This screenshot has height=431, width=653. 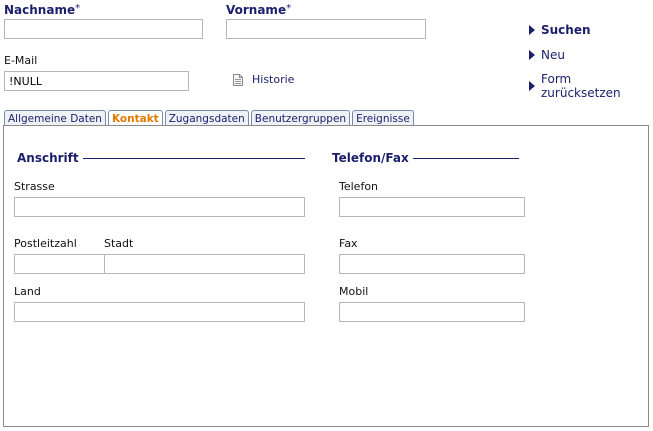 I want to click on zip-field, so click(x=59, y=264).